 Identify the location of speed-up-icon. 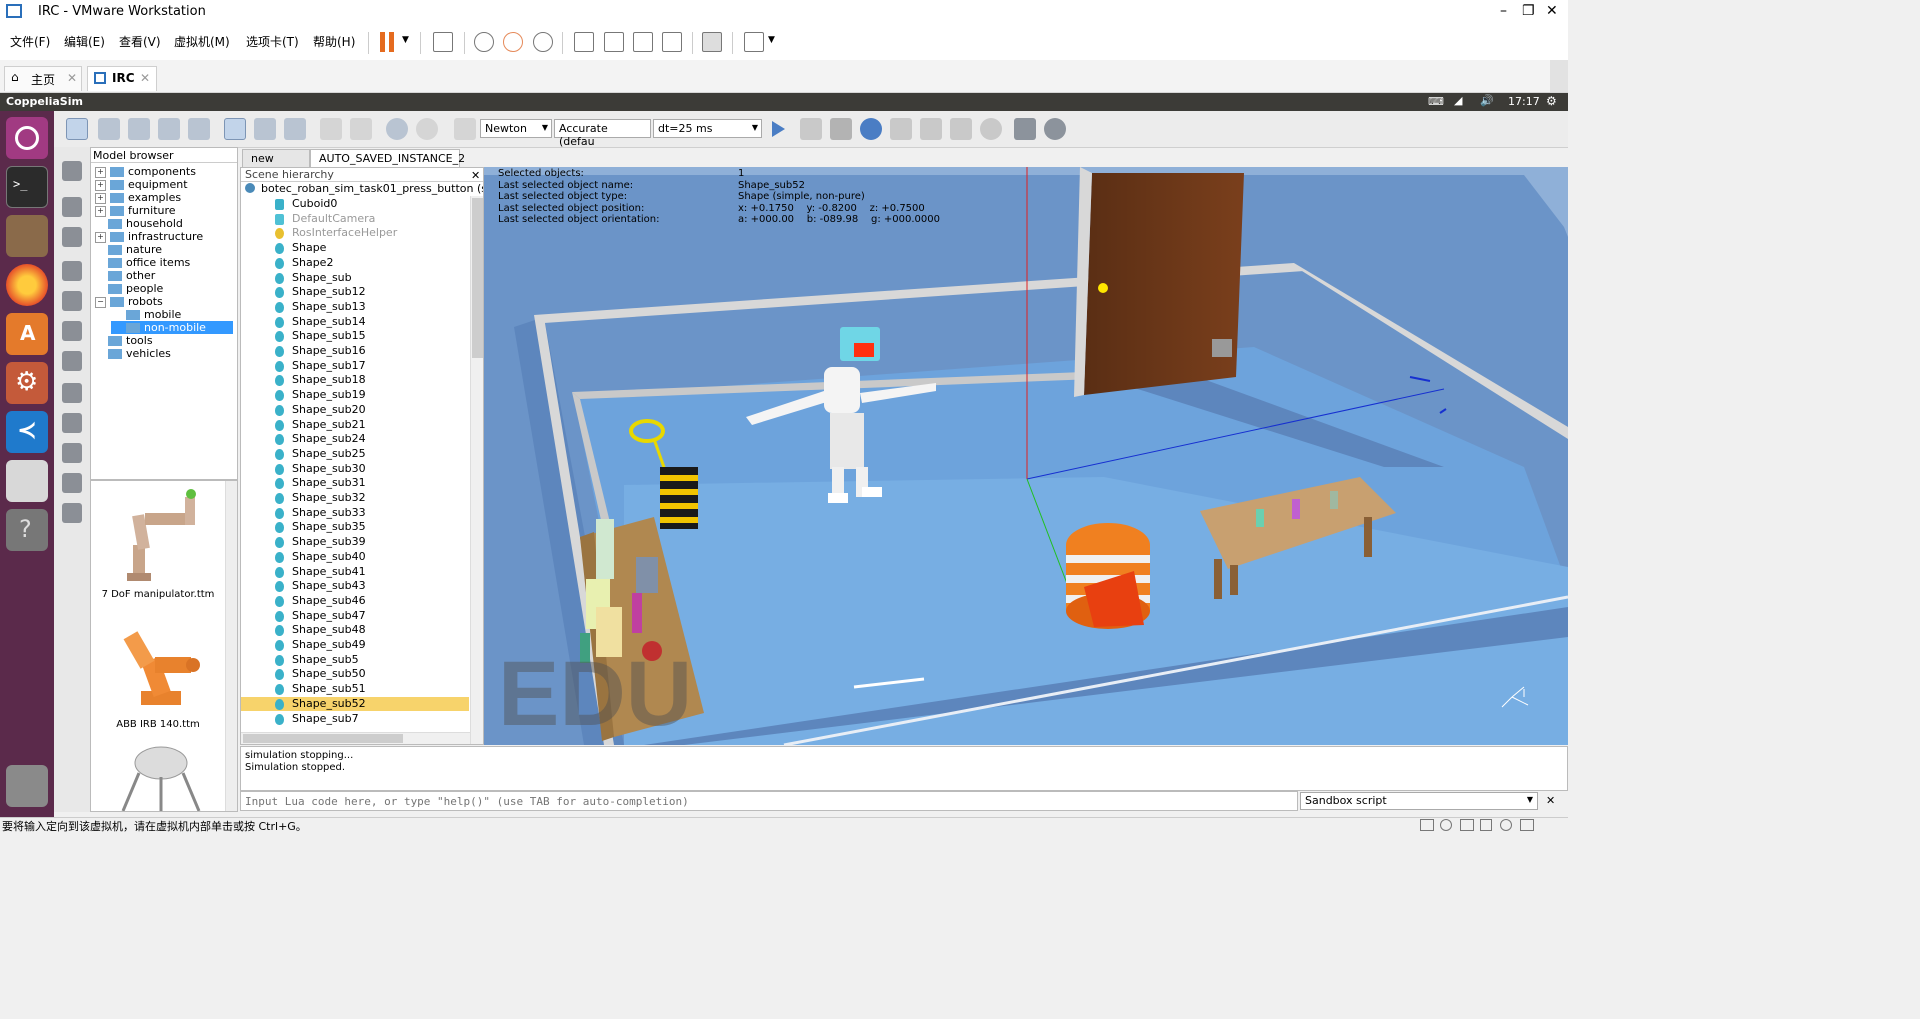
(931, 129).